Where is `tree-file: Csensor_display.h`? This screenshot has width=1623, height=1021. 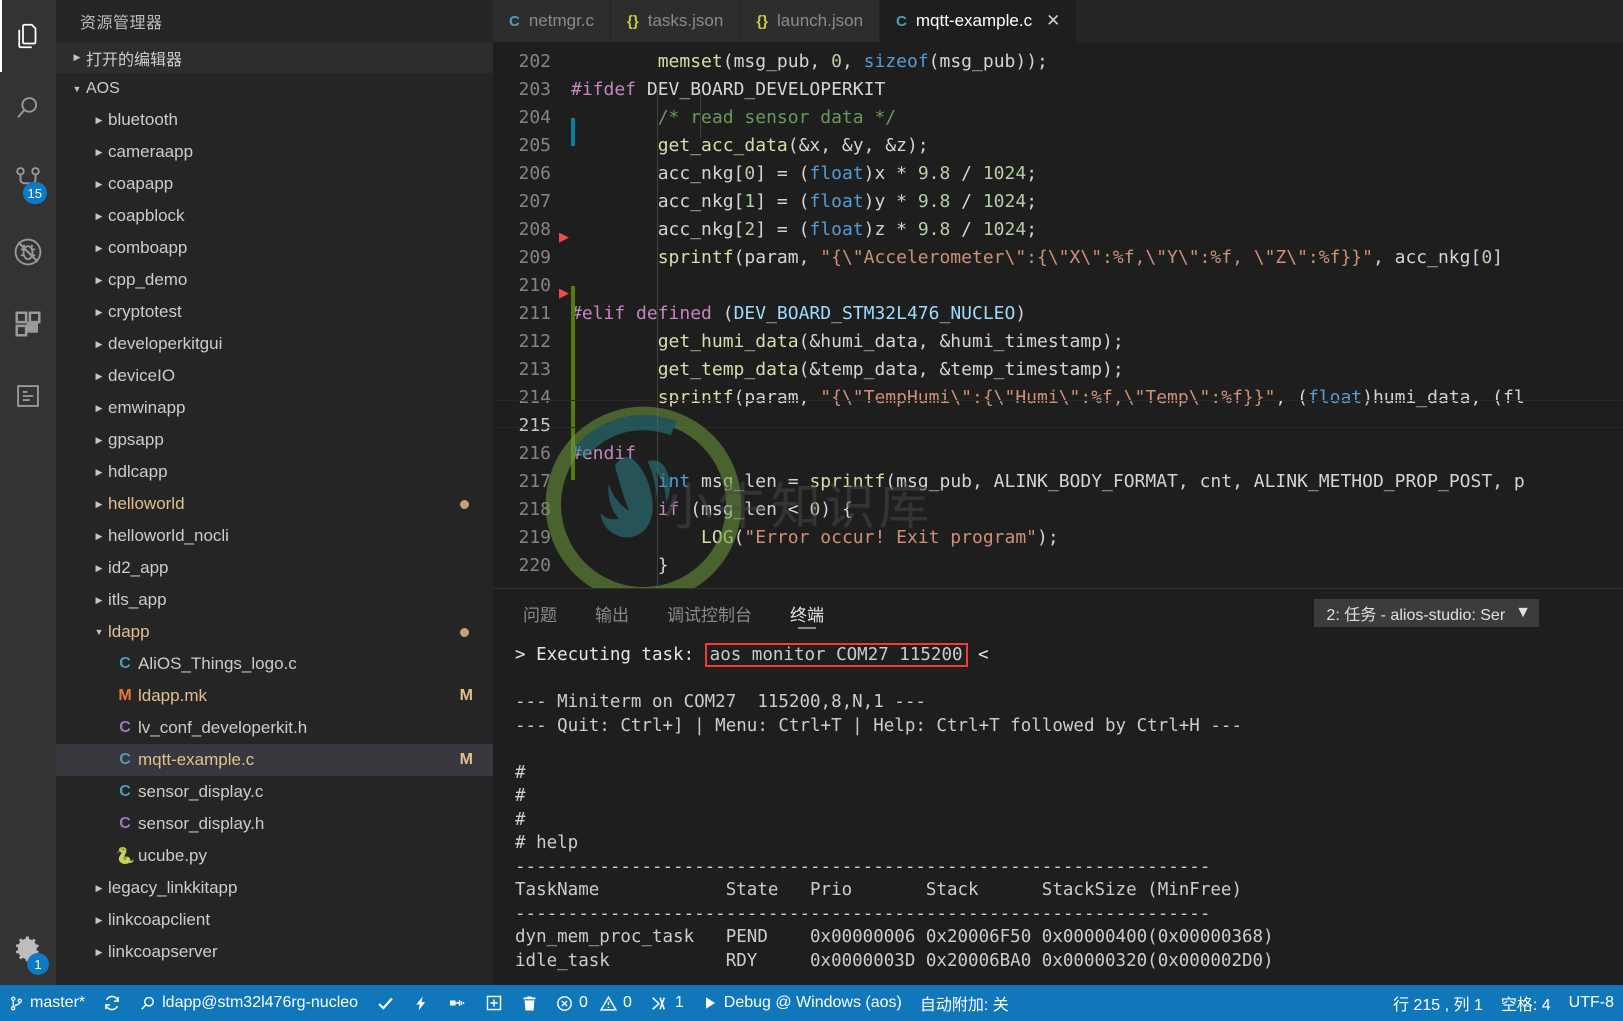
tree-file: Csensor_display.h is located at coordinates (274, 824).